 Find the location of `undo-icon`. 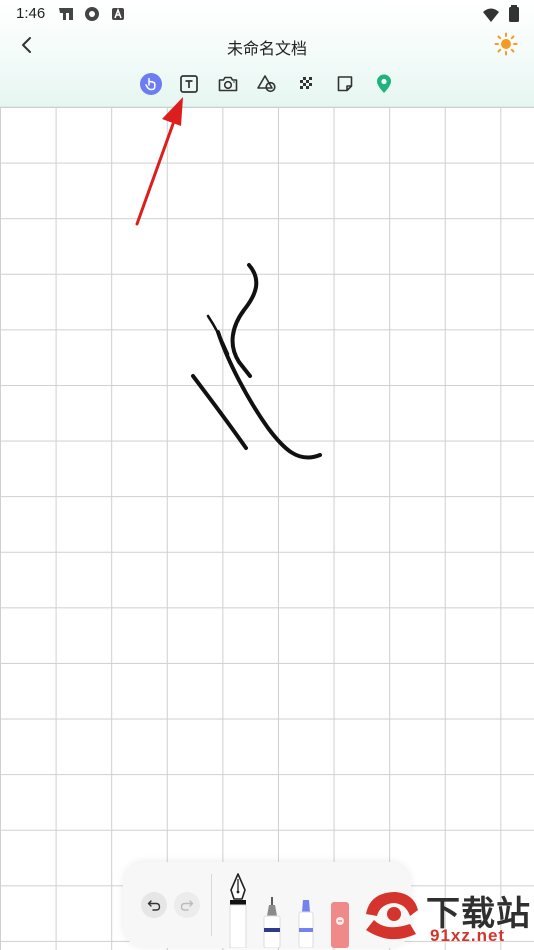

undo-icon is located at coordinates (154, 905).